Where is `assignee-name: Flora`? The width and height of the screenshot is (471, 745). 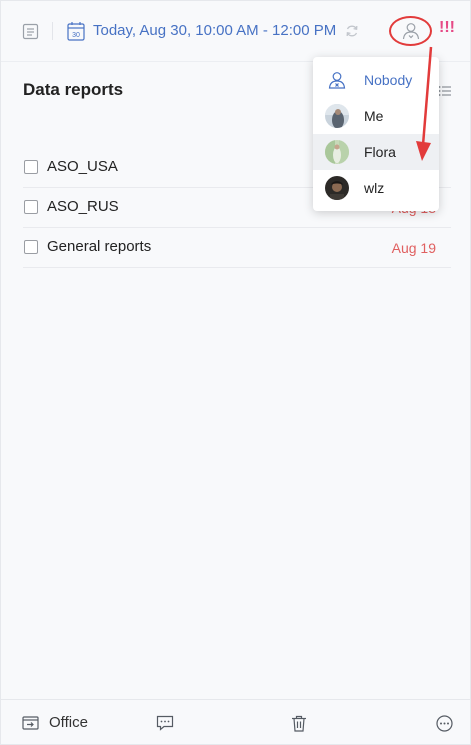 assignee-name: Flora is located at coordinates (380, 152).